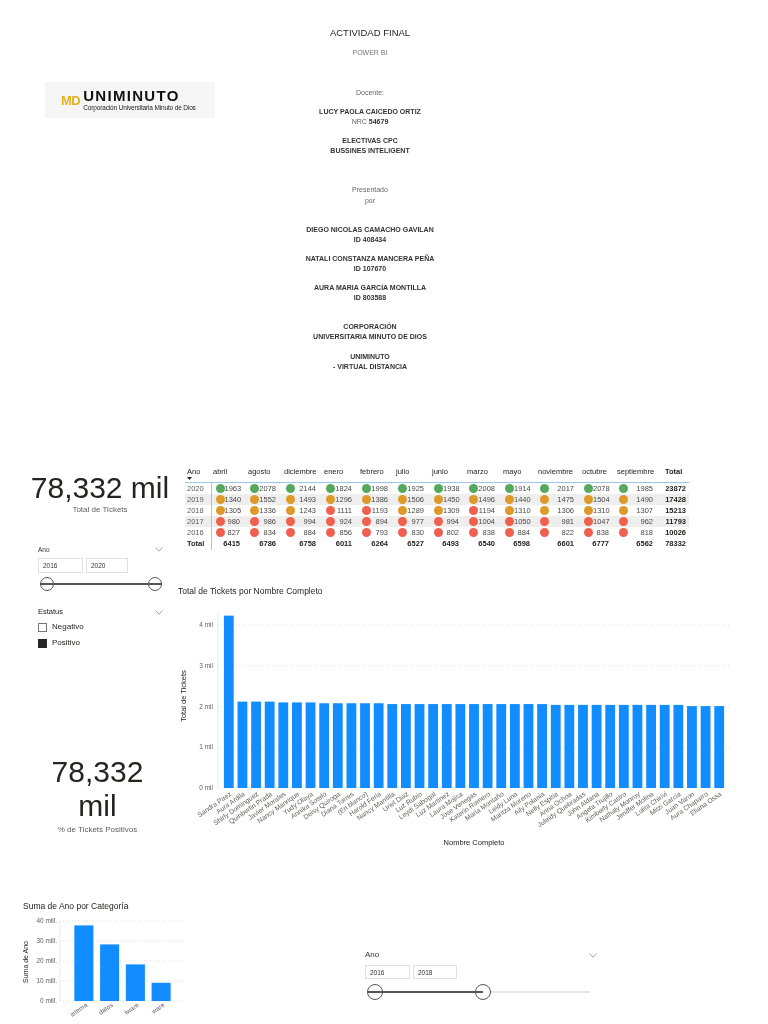 The width and height of the screenshot is (768, 1024). What do you see at coordinates (71, 100) in the screenshot?
I see `logo-monogram: MD` at bounding box center [71, 100].